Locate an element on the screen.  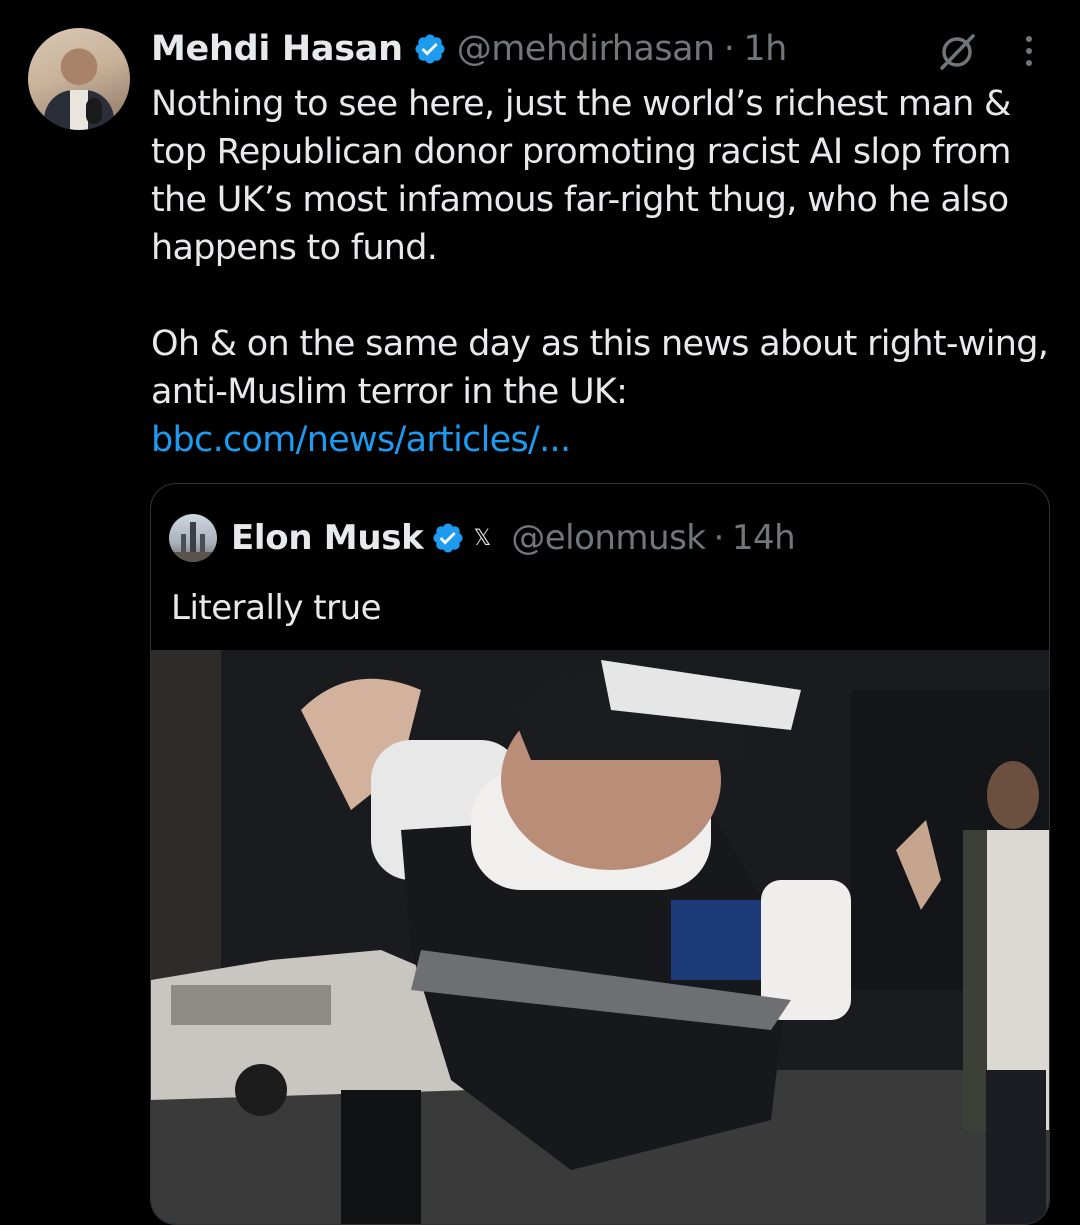
author-handle: @mehdirhasan is located at coordinates (586, 49).